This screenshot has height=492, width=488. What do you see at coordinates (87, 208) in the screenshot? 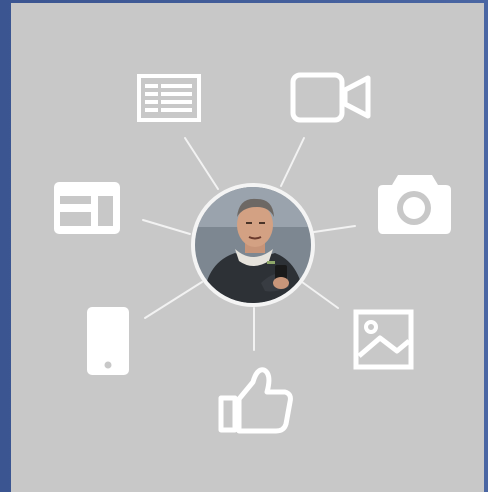
I see `layout-icon` at bounding box center [87, 208].